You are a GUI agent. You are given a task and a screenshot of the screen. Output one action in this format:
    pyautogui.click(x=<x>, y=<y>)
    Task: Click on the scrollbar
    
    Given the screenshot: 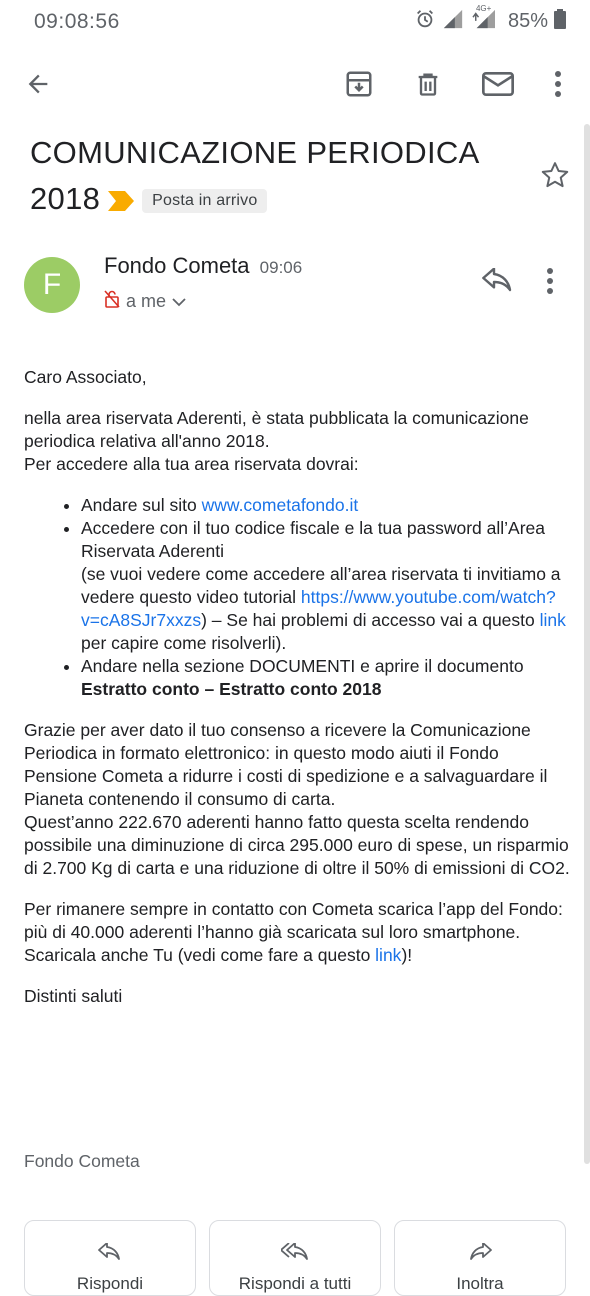 What is the action you would take?
    pyautogui.click(x=587, y=644)
    